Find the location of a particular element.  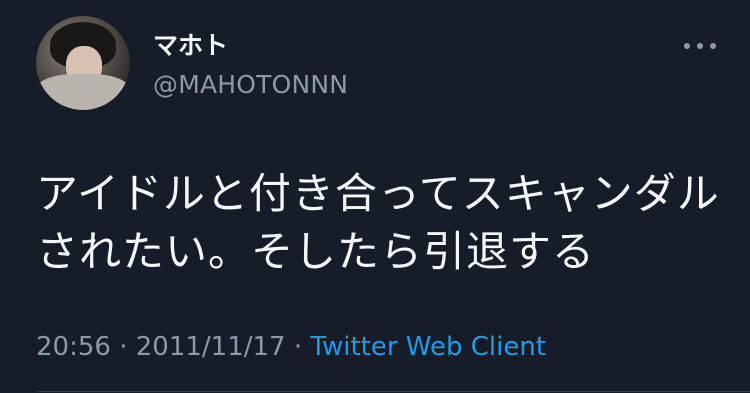

tweet-time: 20:56 is located at coordinates (73, 347).